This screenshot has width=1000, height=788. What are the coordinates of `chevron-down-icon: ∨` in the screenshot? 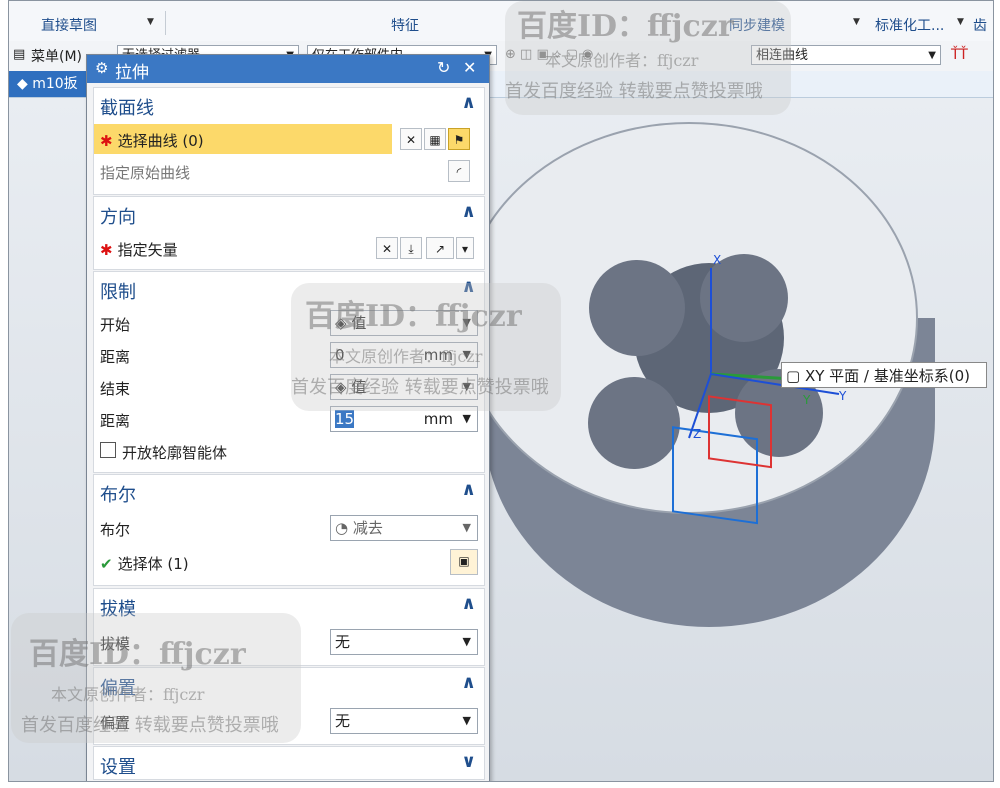 It's located at (468, 761).